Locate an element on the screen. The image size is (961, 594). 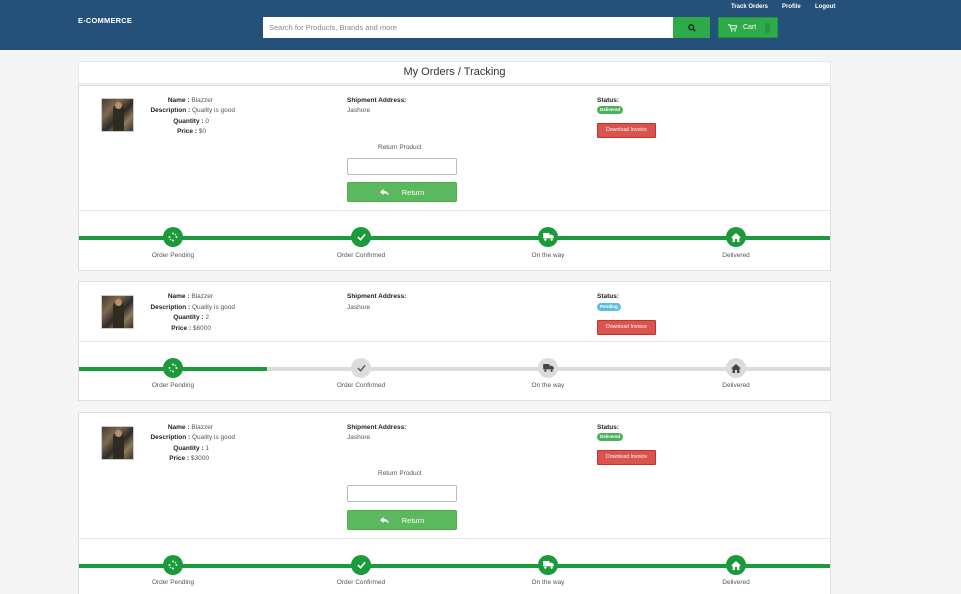
cart-count-badge is located at coordinates (768, 27).